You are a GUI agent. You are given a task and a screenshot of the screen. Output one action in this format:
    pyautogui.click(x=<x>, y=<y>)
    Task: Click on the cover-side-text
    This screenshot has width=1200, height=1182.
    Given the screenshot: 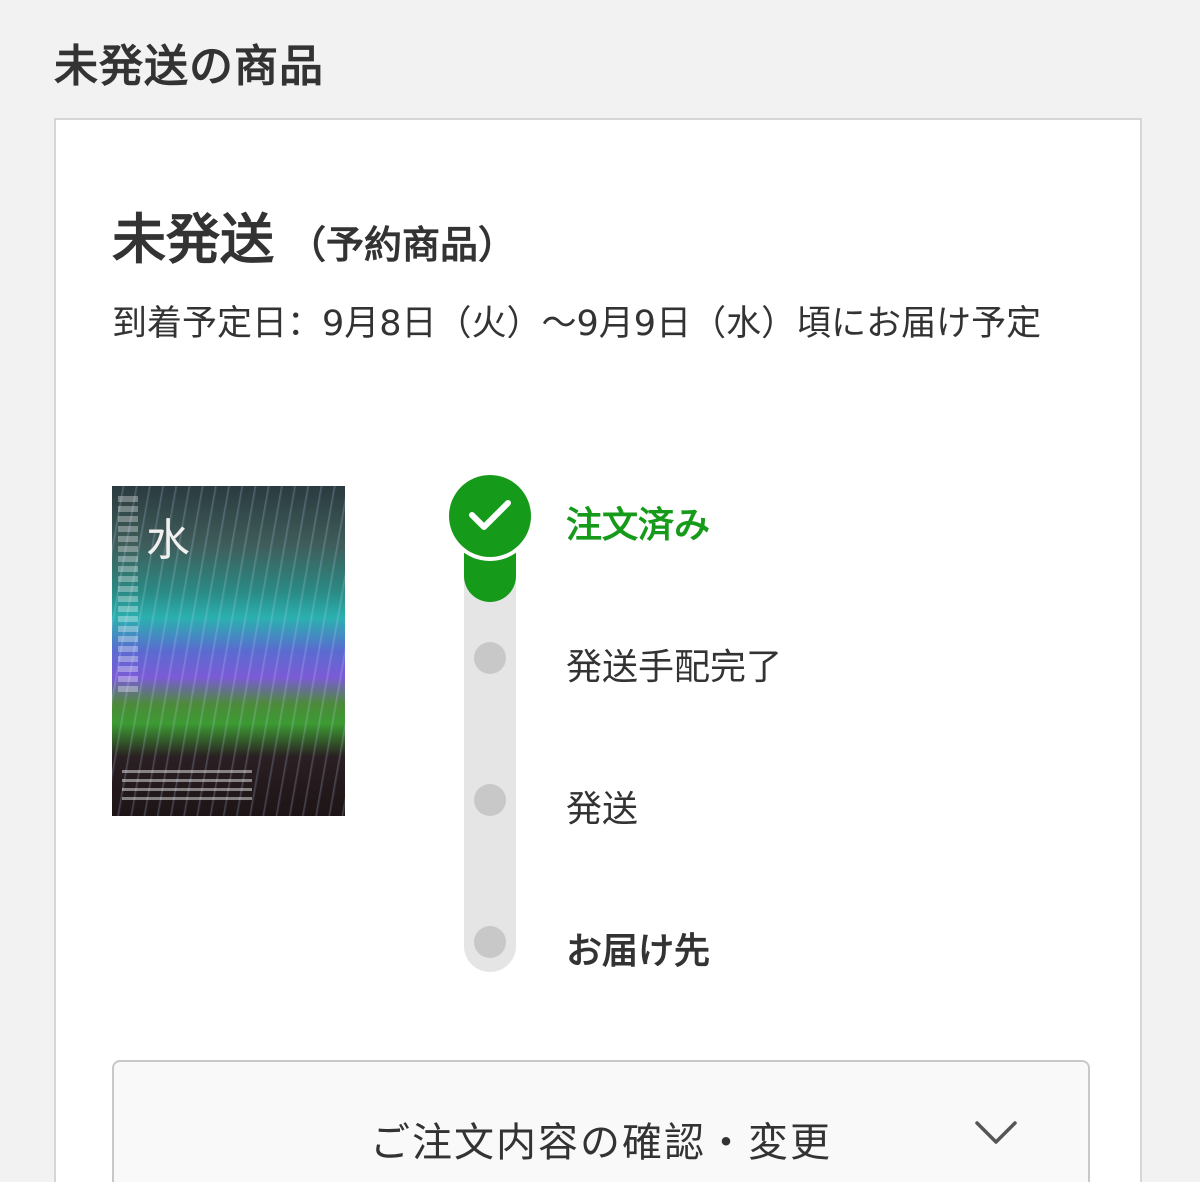 What is the action you would take?
    pyautogui.click(x=128, y=596)
    